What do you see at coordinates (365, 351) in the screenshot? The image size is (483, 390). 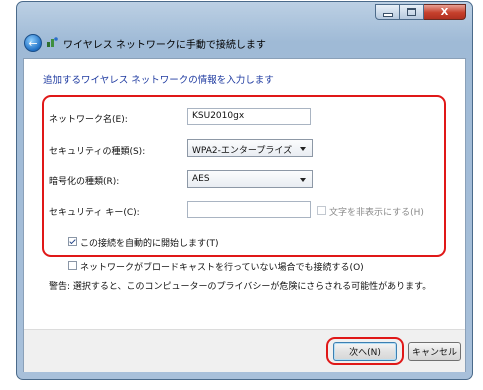 I see `next-button: 次へ(N)` at bounding box center [365, 351].